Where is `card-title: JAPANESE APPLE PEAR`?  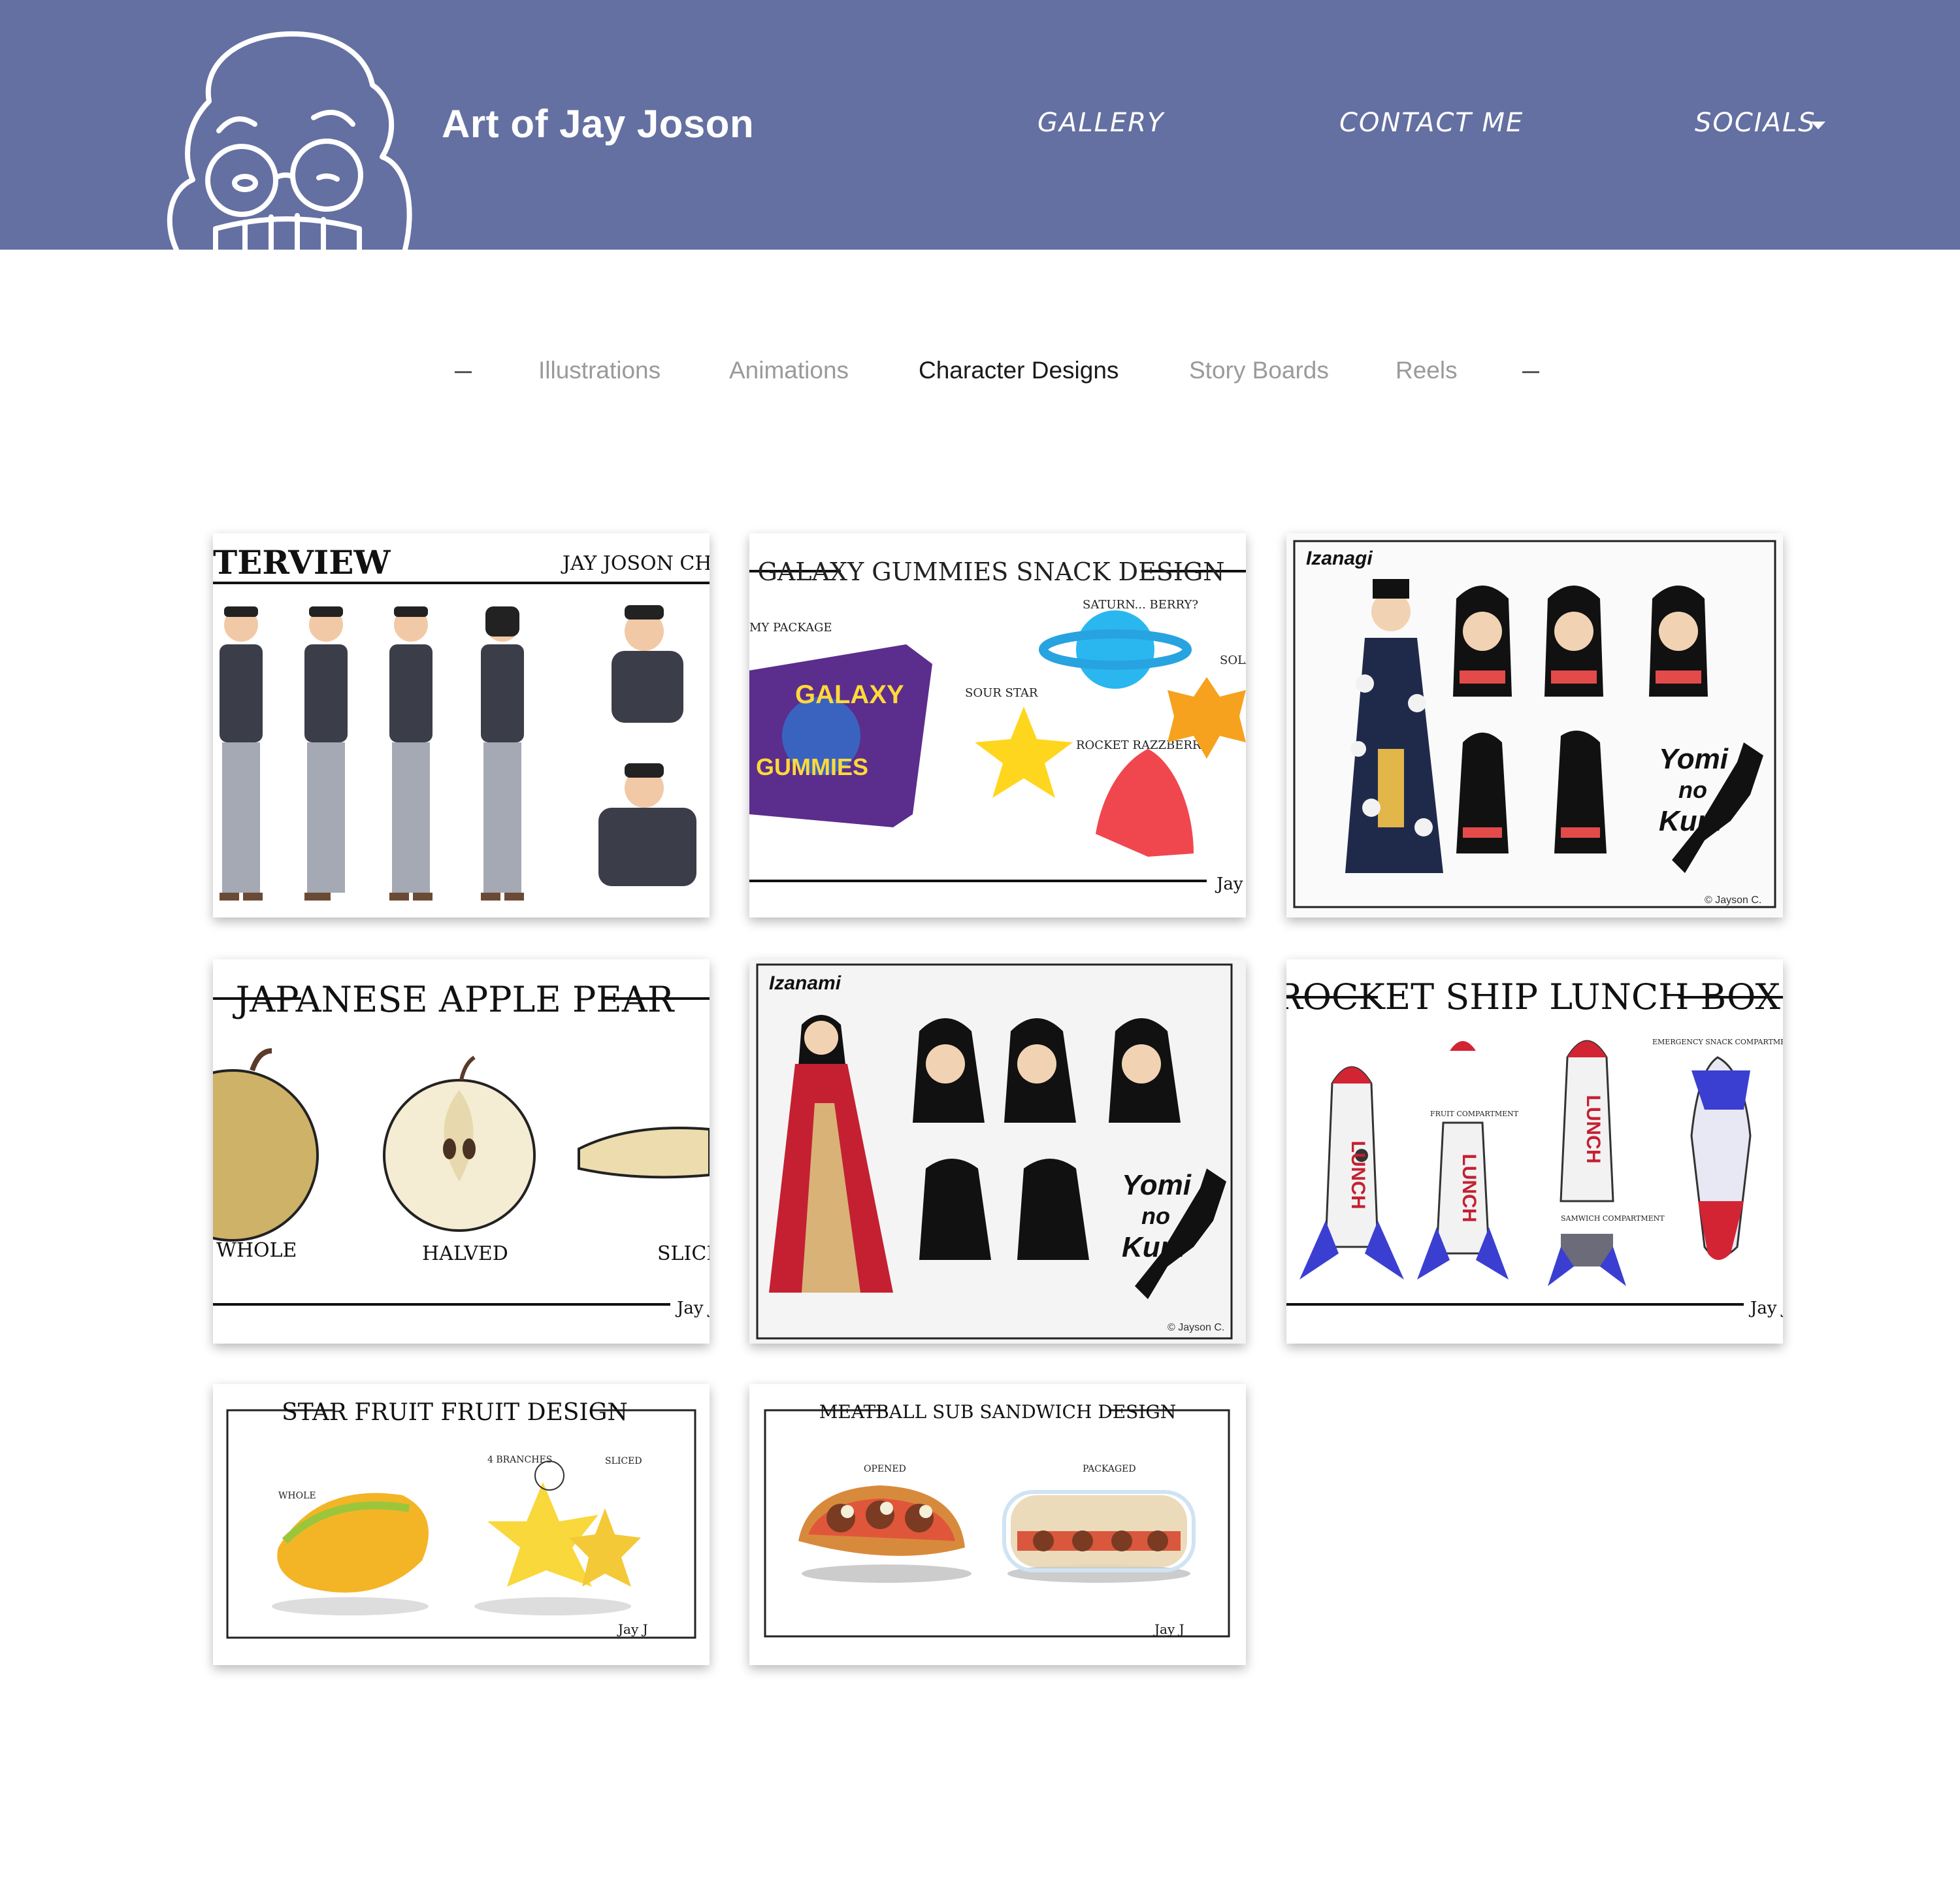
card-title: JAPANESE APPLE PEAR is located at coordinates (454, 999).